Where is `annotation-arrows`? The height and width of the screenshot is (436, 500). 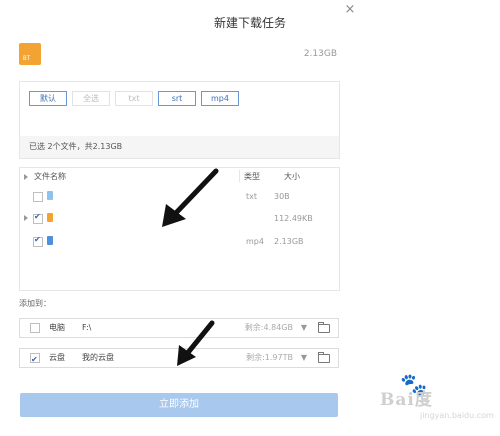
annotation-arrows is located at coordinates (190, 267).